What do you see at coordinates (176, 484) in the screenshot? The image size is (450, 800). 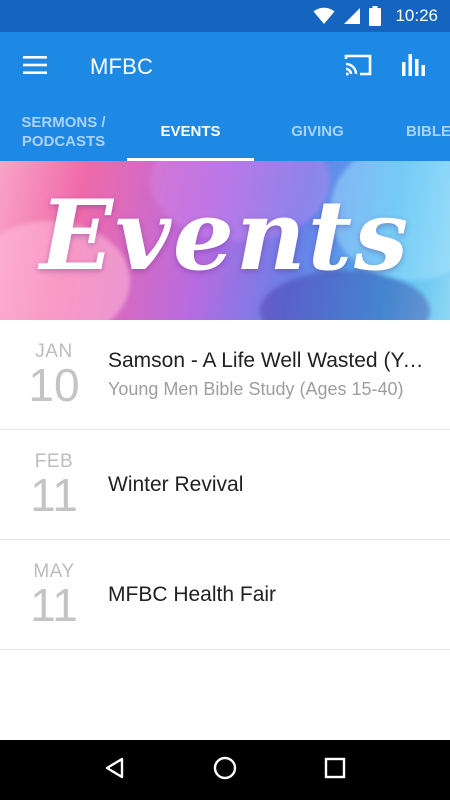 I see `event-title: Winter Revival` at bounding box center [176, 484].